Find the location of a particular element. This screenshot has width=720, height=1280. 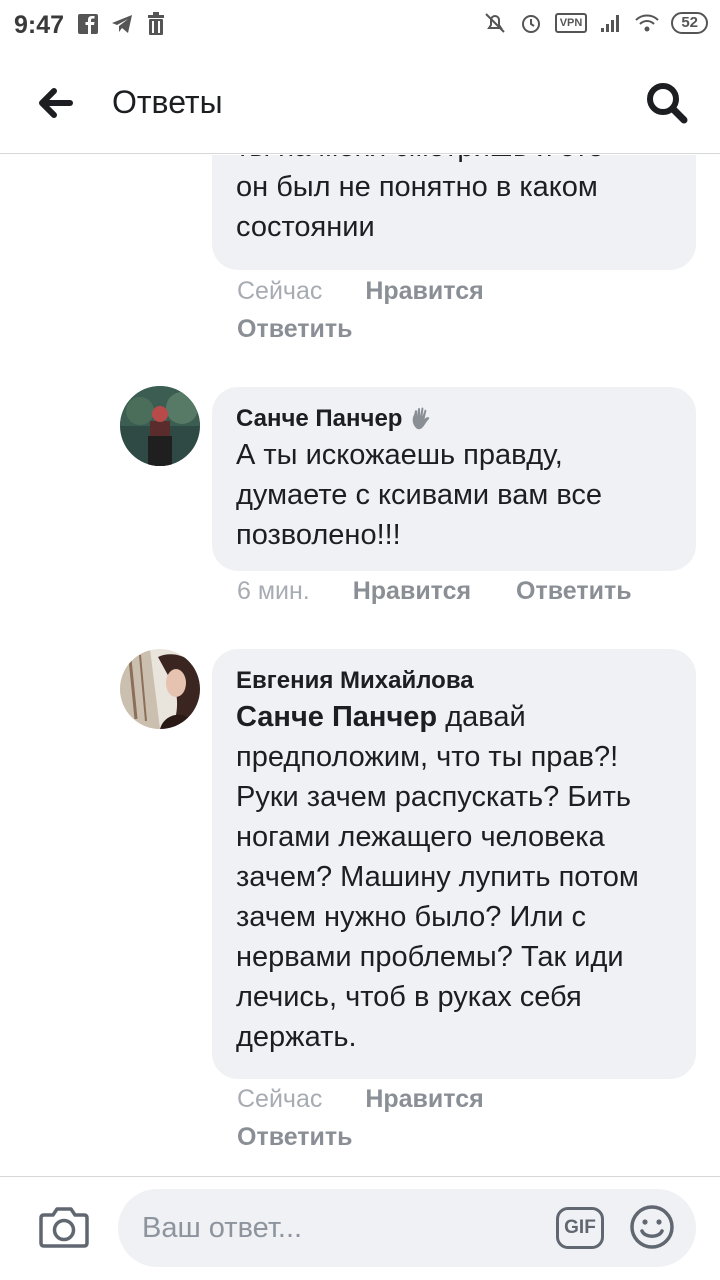

battery-indicator: 52 is located at coordinates (689, 23).